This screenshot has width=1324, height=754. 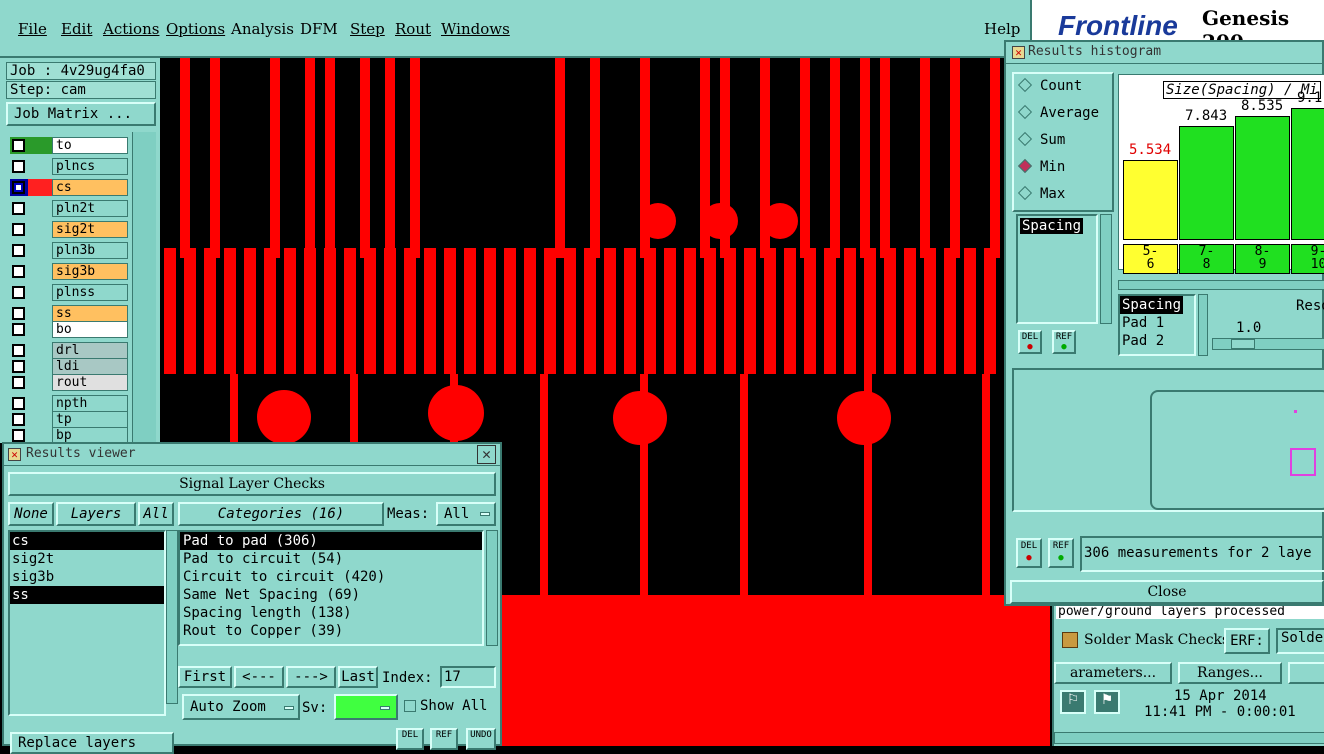 I want to click on layer-row-plnss: plnss, so click(x=69, y=292).